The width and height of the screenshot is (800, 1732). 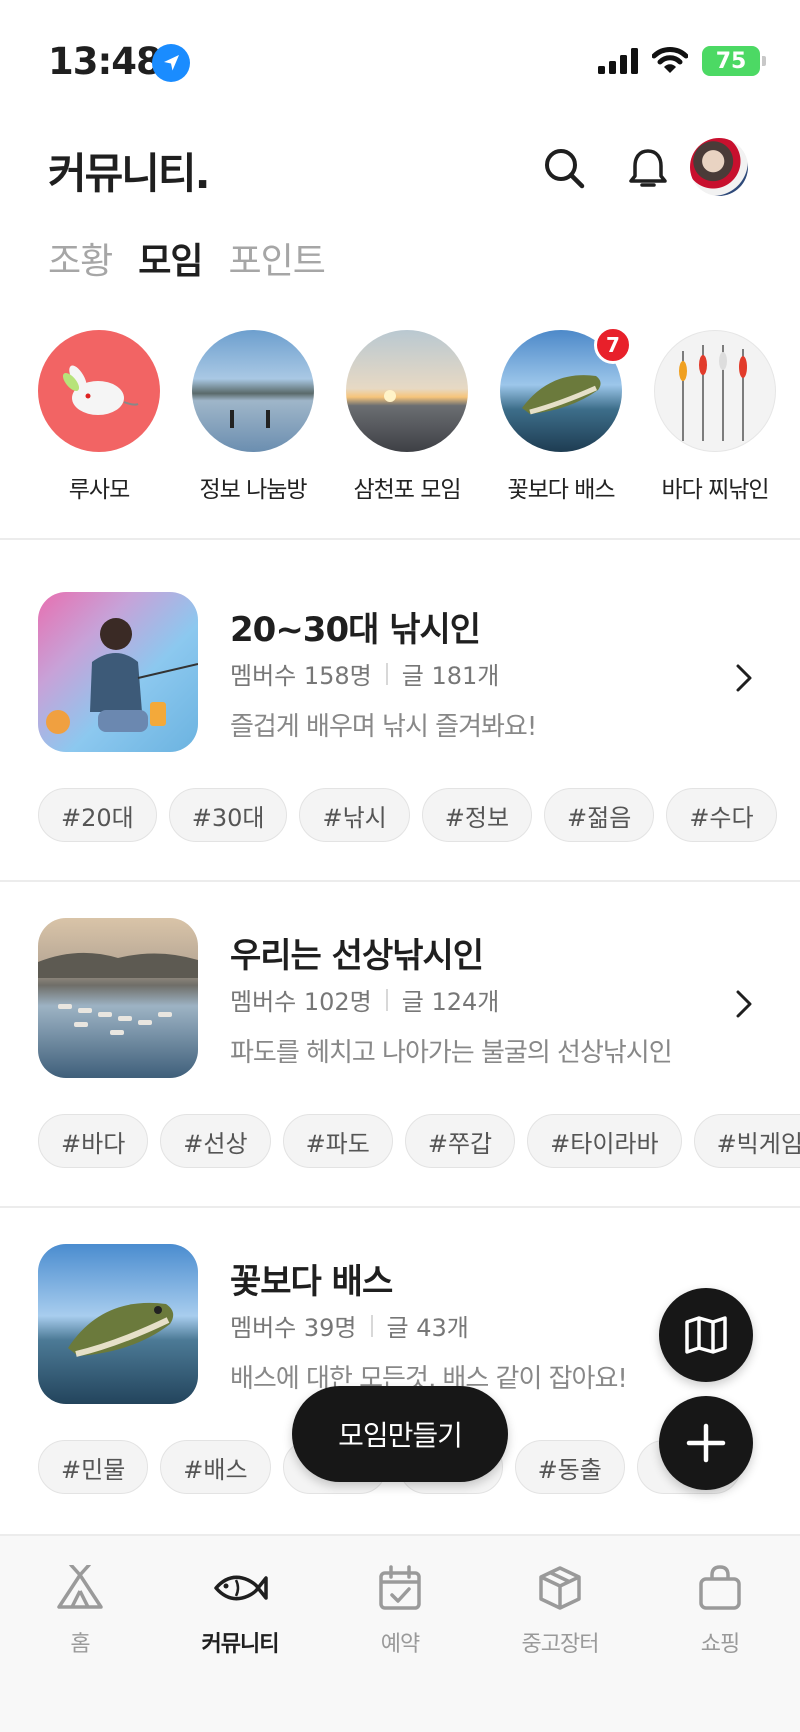 What do you see at coordinates (311, 1282) in the screenshot?
I see `group-name: 꽃보다 배스` at bounding box center [311, 1282].